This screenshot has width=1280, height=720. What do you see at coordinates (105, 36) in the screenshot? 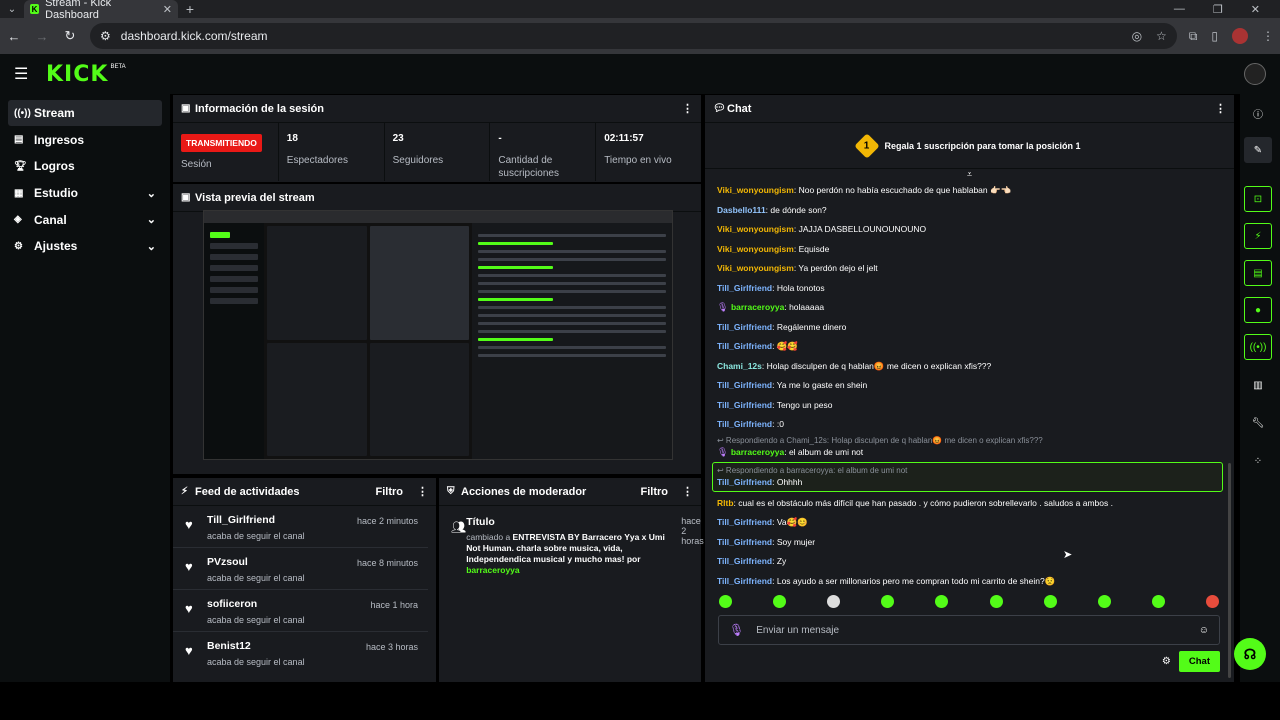
I see `site-info-icon: ⚙` at bounding box center [105, 36].